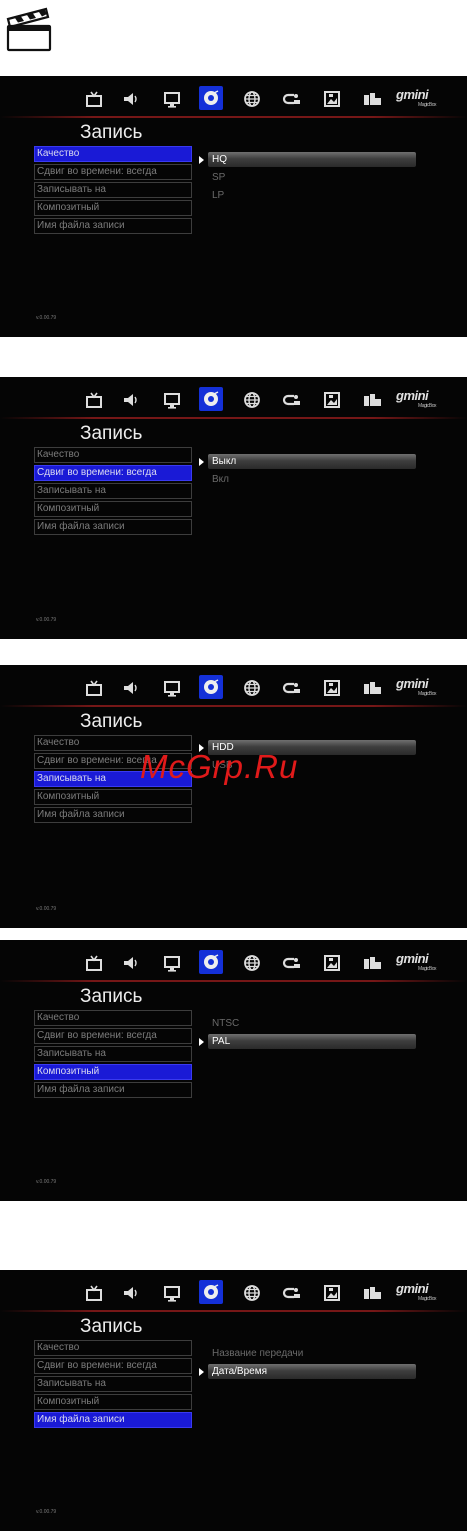  I want to click on version-label: v.0.00.79, so click(46, 909).